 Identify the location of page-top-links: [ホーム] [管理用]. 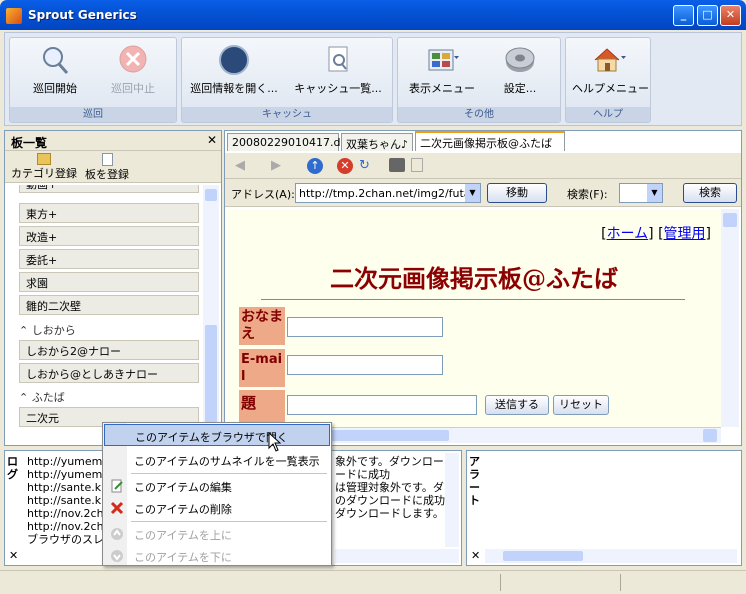
(656, 234).